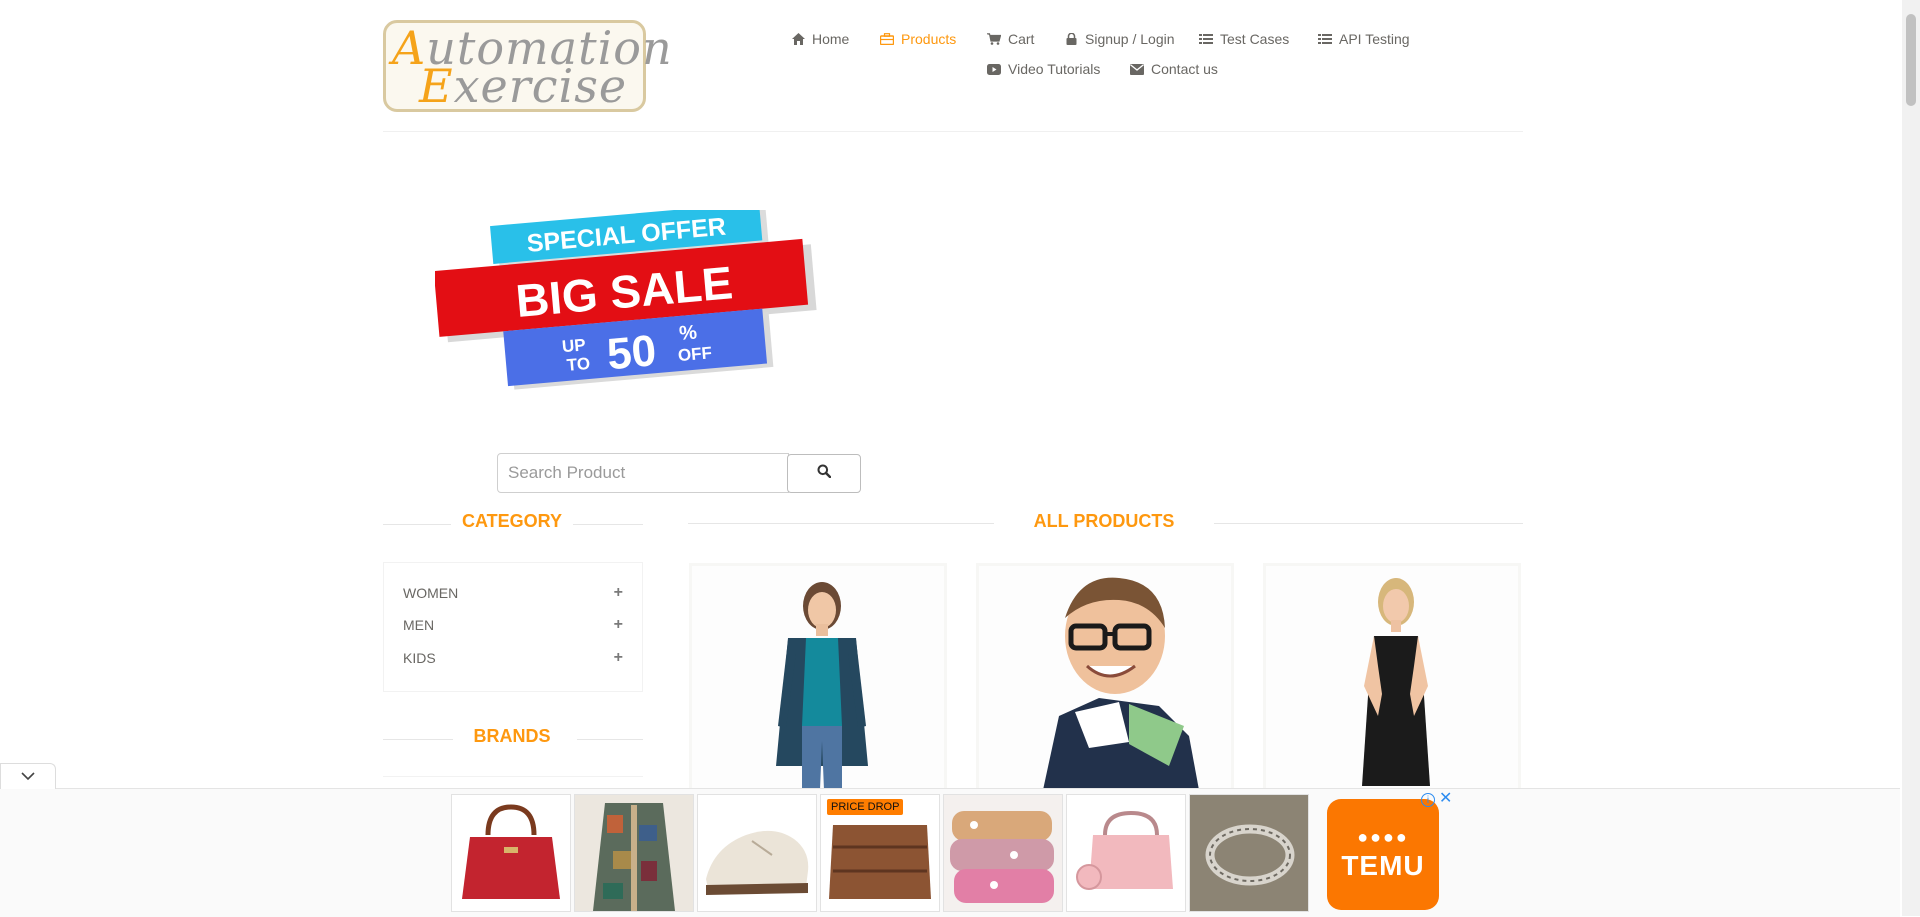 This screenshot has height=917, width=1920. Describe the element at coordinates (417, 524) in the screenshot. I see `category-title-rule-left` at that location.